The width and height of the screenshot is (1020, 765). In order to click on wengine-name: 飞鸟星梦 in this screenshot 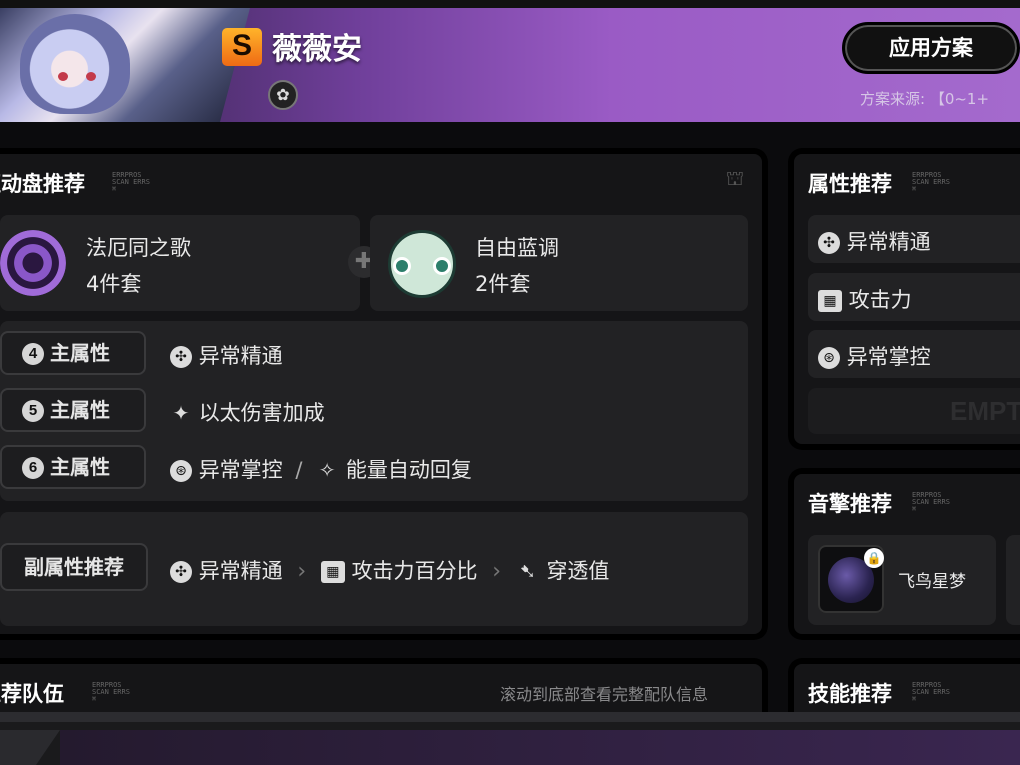, I will do `click(932, 582)`.